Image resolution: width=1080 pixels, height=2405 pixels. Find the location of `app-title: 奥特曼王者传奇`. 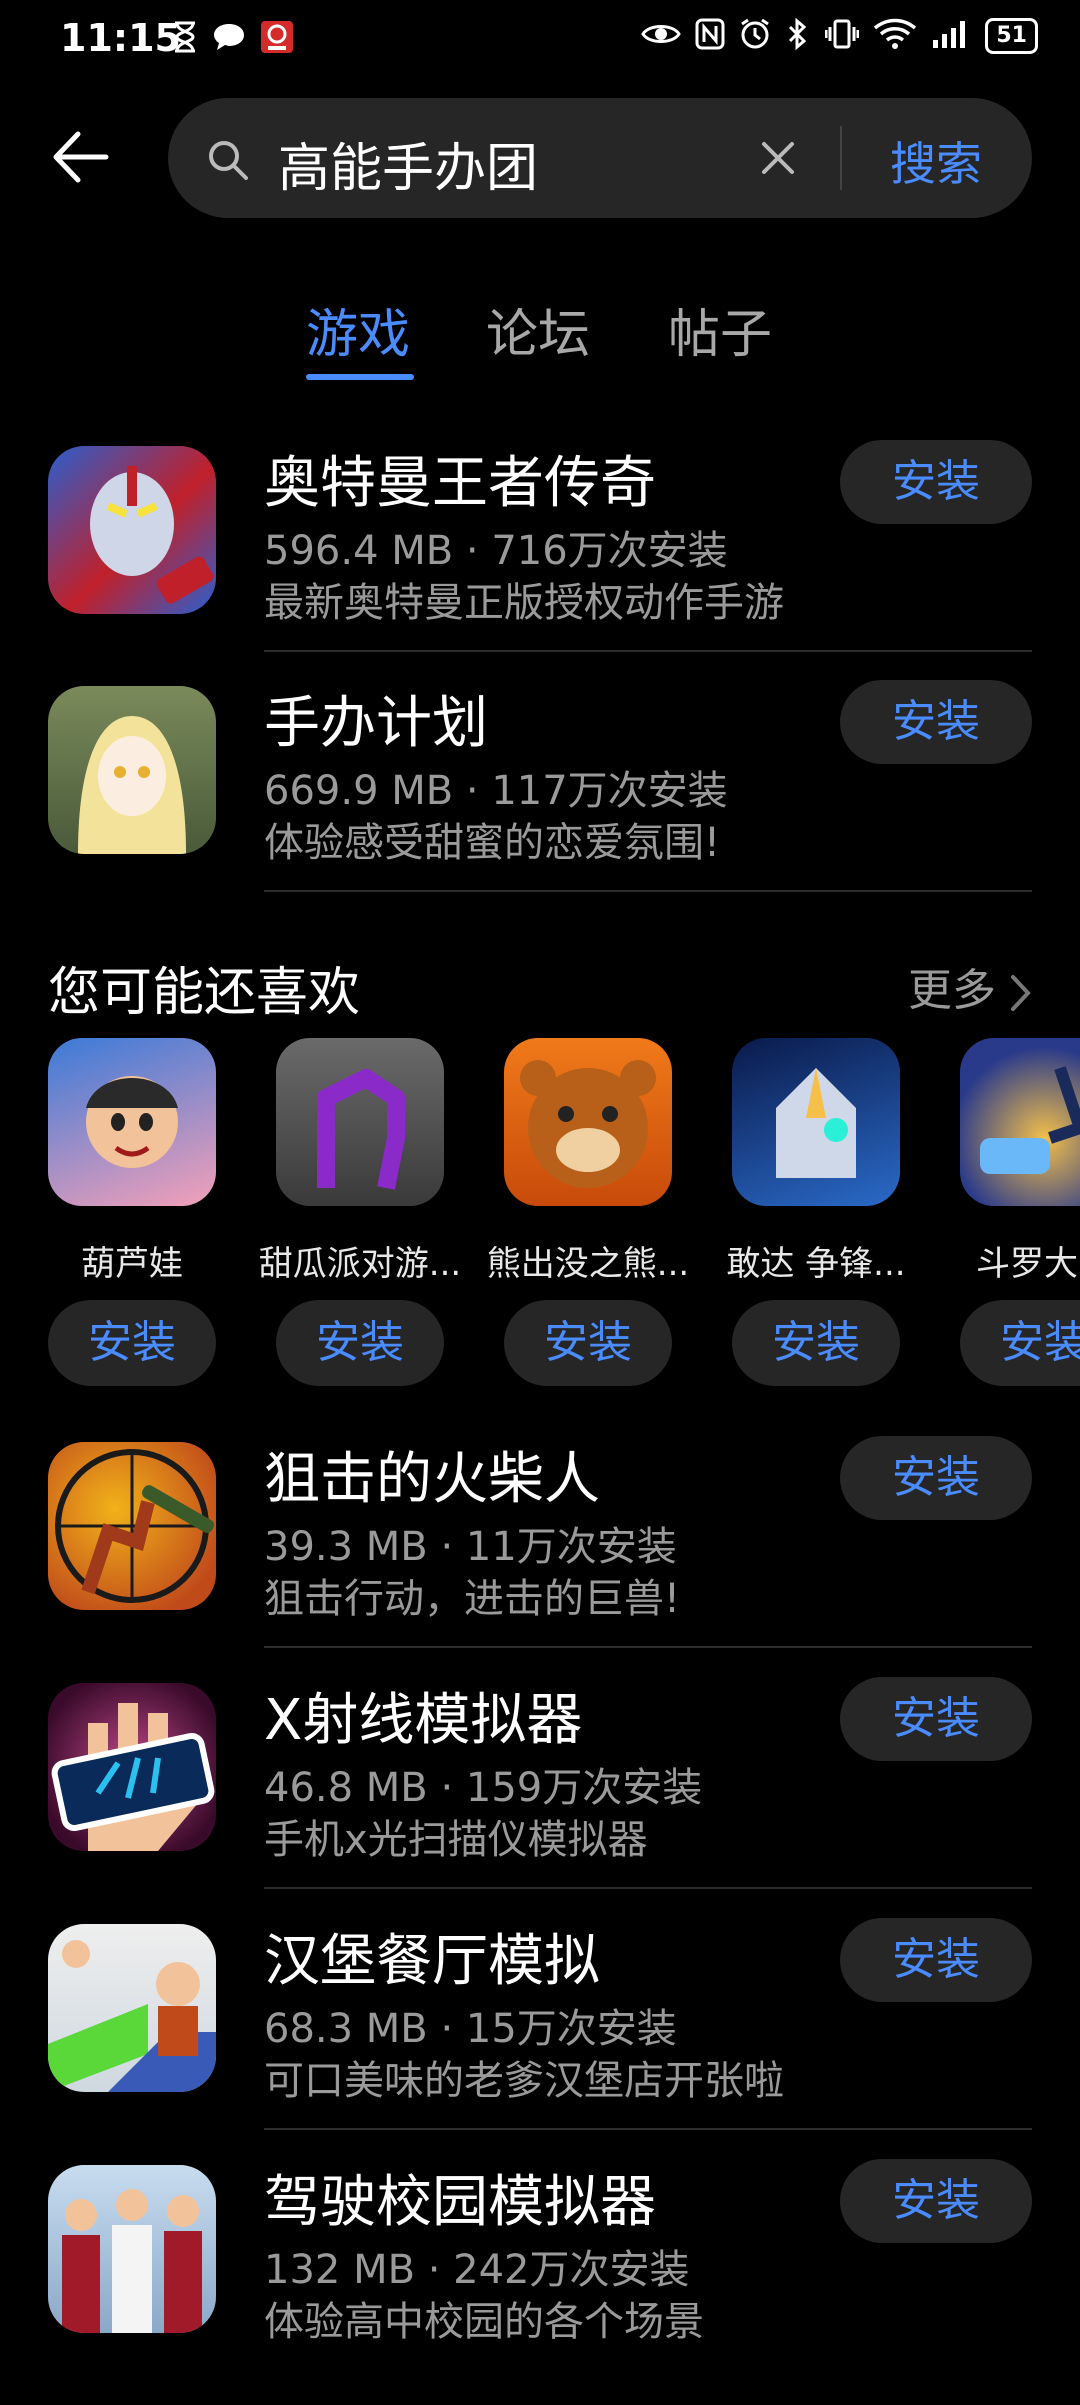

app-title: 奥特曼王者传奇 is located at coordinates (460, 483).